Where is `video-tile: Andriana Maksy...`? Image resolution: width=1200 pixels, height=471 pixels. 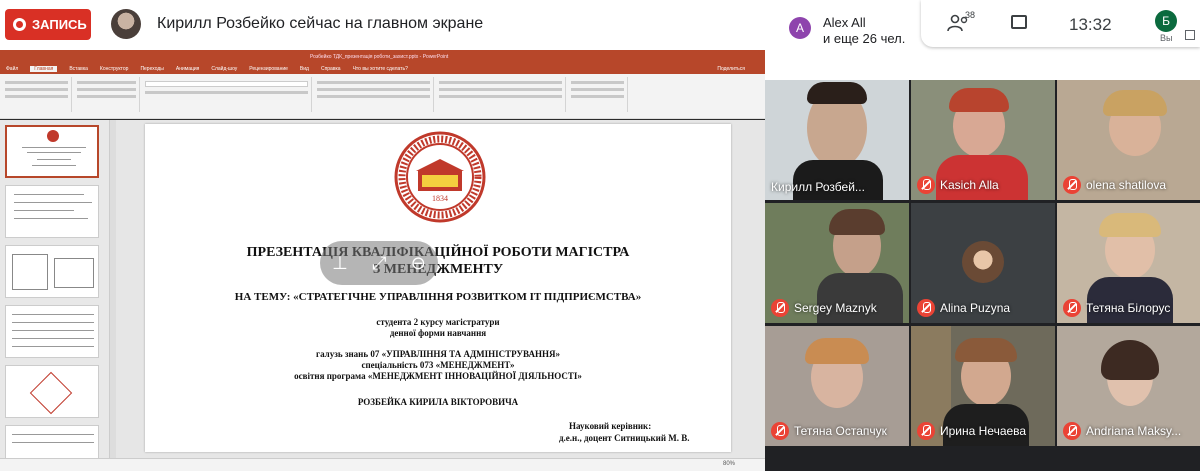 video-tile: Andriana Maksy... is located at coordinates (1128, 386).